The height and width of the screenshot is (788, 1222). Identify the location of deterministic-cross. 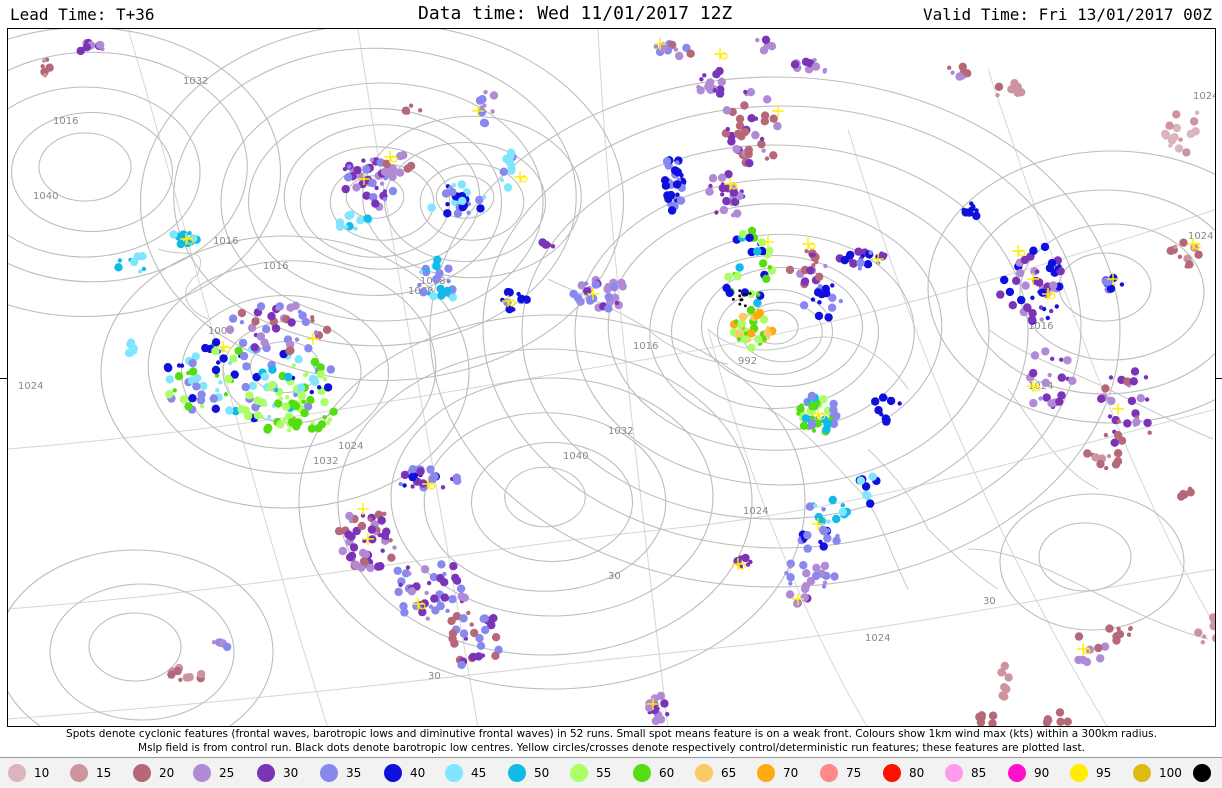
(720, 54).